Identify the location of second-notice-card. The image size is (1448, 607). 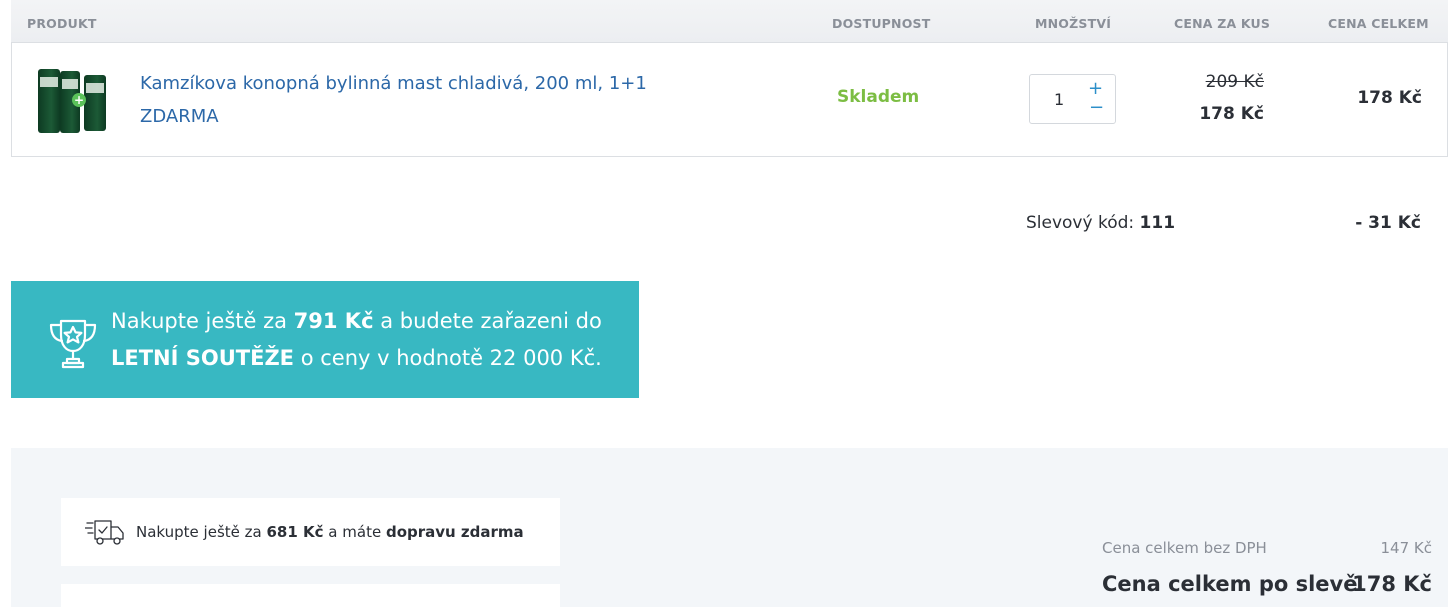
(310, 595).